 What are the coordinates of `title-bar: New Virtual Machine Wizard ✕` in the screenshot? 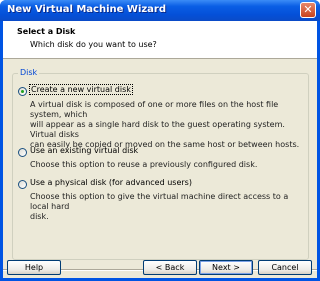 It's located at (160, 10).